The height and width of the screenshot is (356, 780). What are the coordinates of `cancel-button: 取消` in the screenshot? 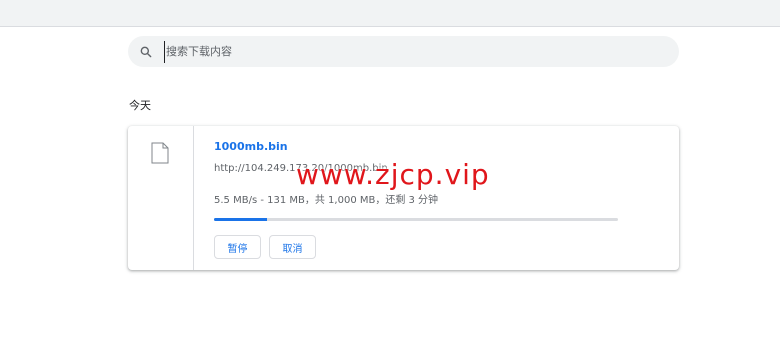 It's located at (292, 247).